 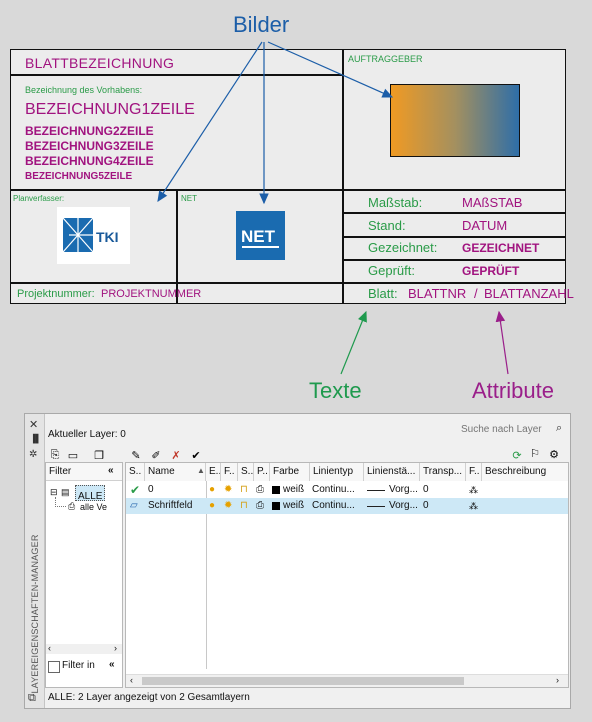 What do you see at coordinates (213, 472) in the screenshot?
I see `column-header-on: E..` at bounding box center [213, 472].